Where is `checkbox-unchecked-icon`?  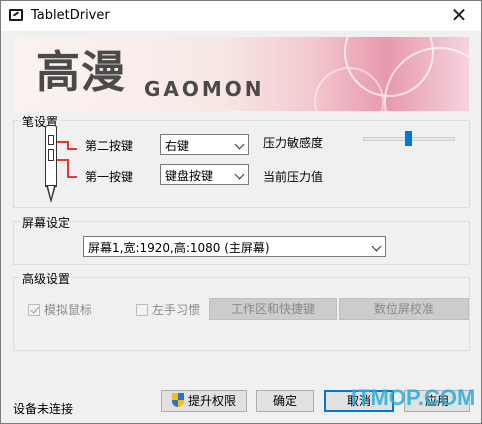
checkbox-unchecked-icon is located at coordinates (142, 309).